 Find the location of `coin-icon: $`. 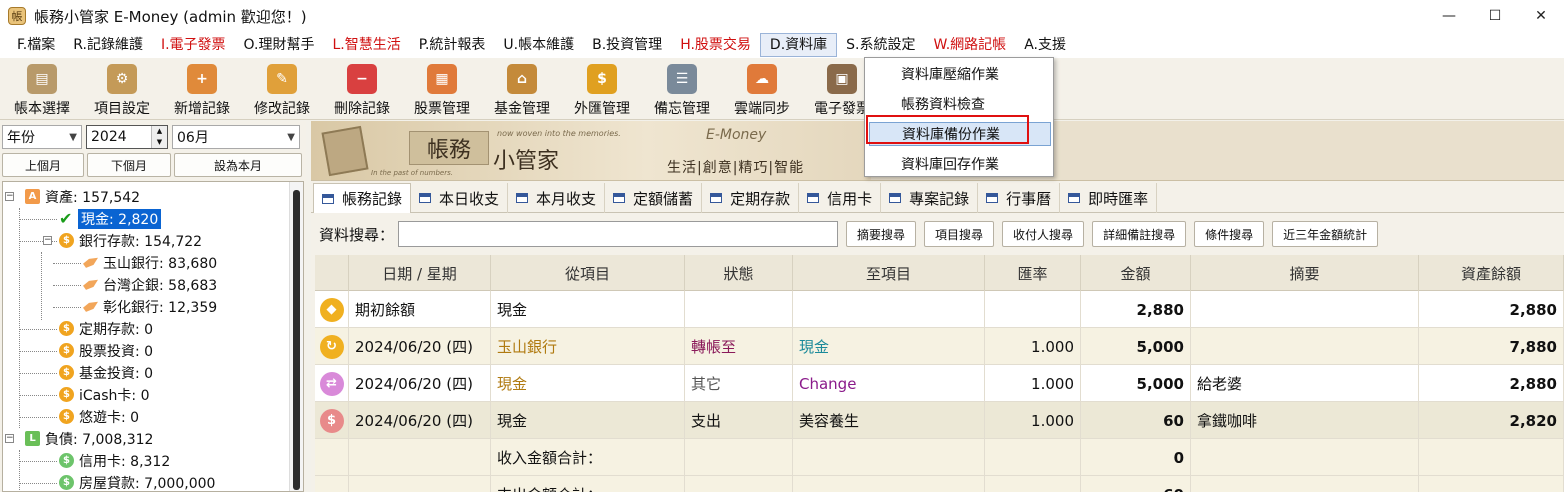

coin-icon: $ is located at coordinates (66, 328).